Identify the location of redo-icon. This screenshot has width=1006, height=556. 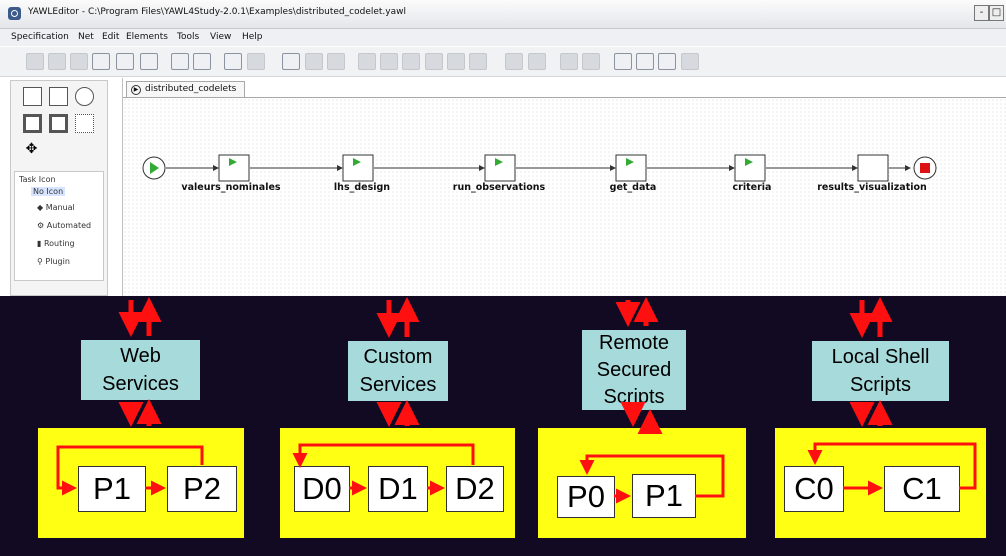
(314, 61).